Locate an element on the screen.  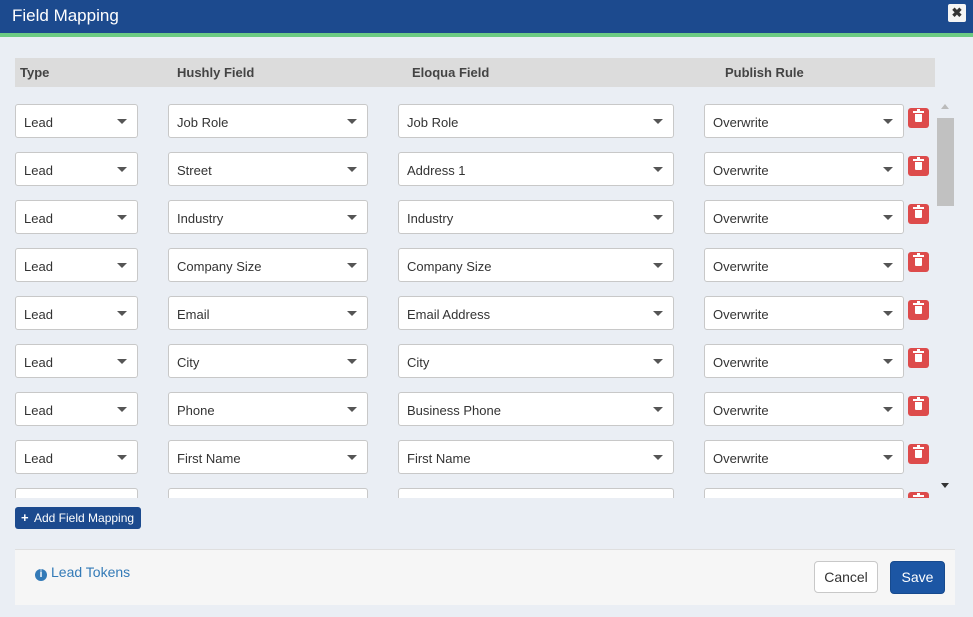
column-header-type: Type is located at coordinates (35, 72).